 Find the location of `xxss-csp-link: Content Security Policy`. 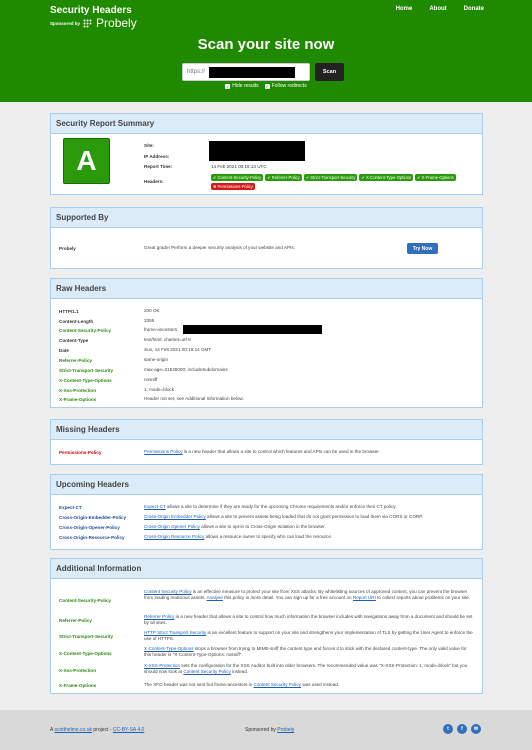

xxss-csp-link: Content Security Policy is located at coordinates (207, 671).